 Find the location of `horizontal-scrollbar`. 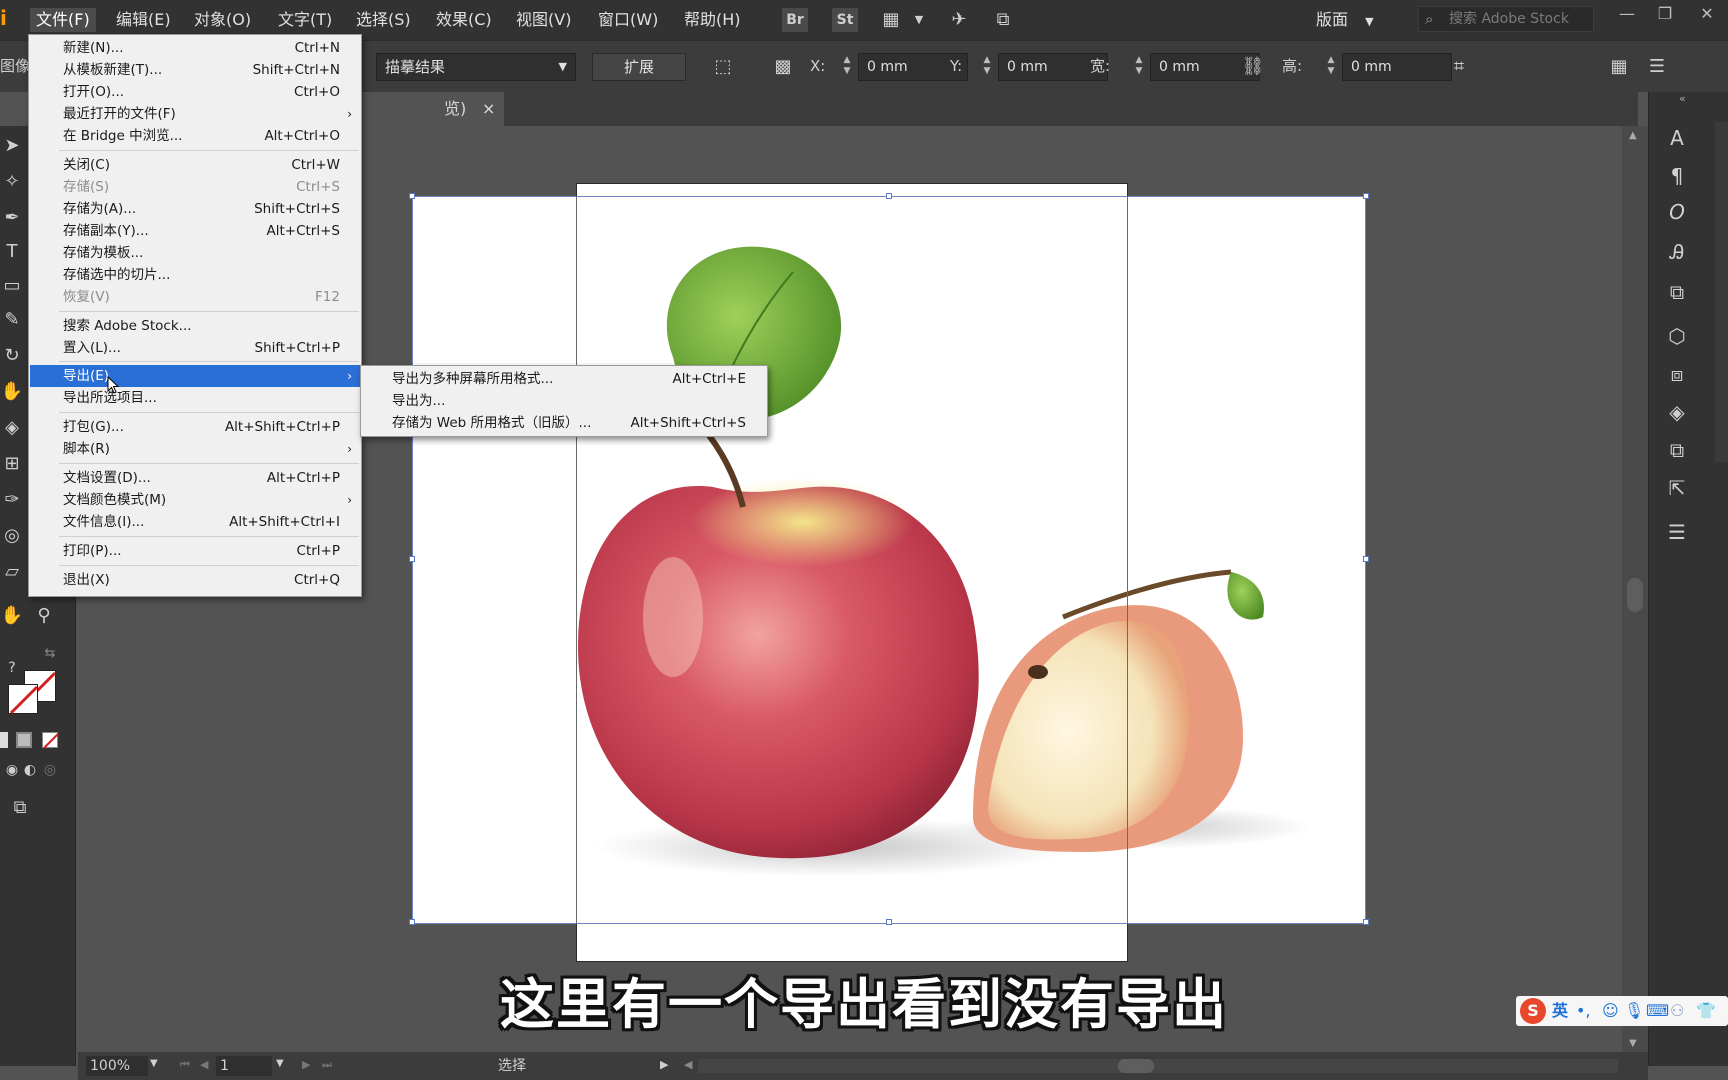

horizontal-scrollbar is located at coordinates (1158, 1066).